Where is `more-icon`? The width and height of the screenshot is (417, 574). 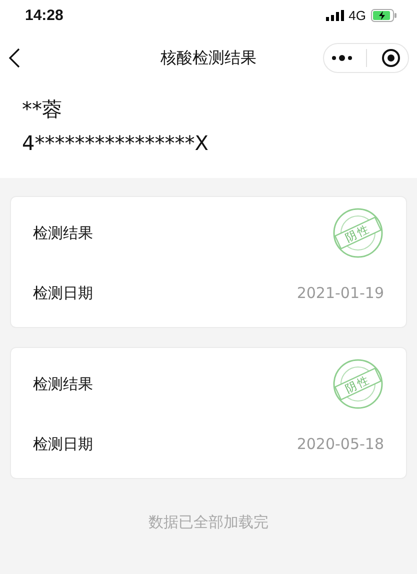 more-icon is located at coordinates (341, 58).